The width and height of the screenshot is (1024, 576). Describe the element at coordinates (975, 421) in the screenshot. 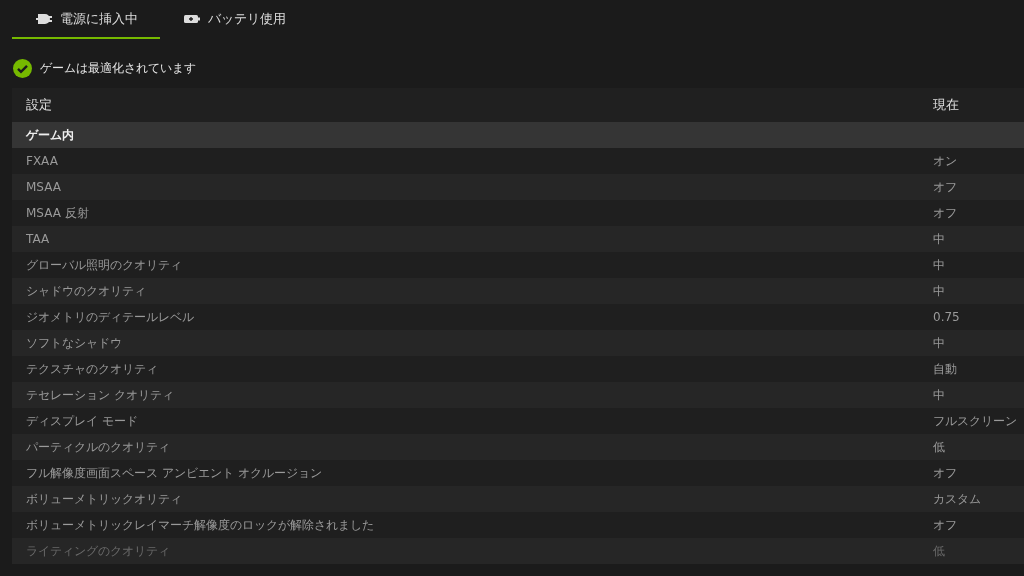

I see `setting-value: フルスクリーン` at that location.